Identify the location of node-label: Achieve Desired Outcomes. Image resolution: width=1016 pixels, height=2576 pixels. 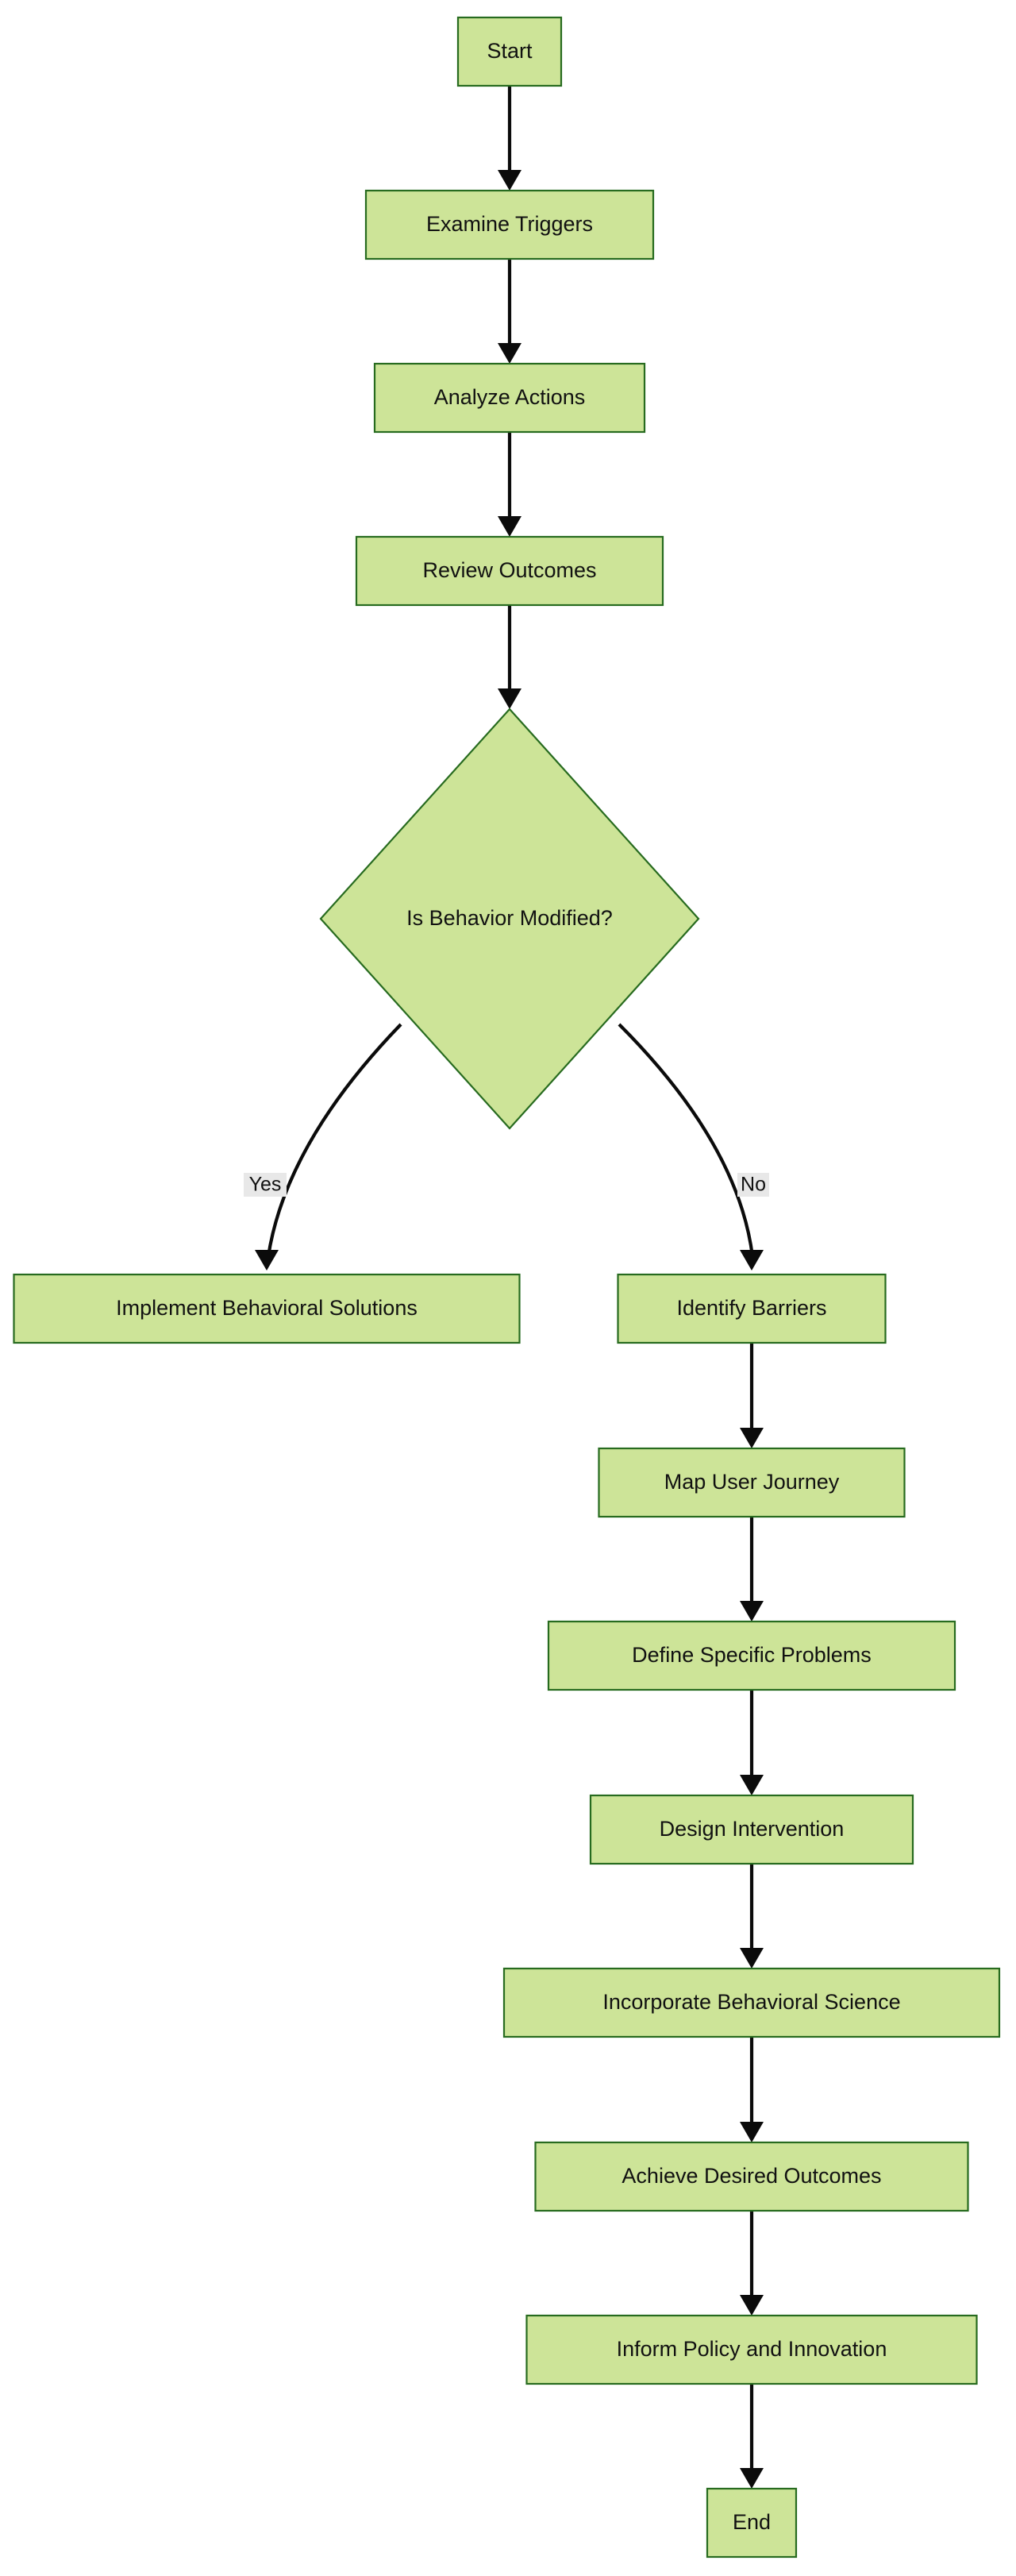
(751, 2176).